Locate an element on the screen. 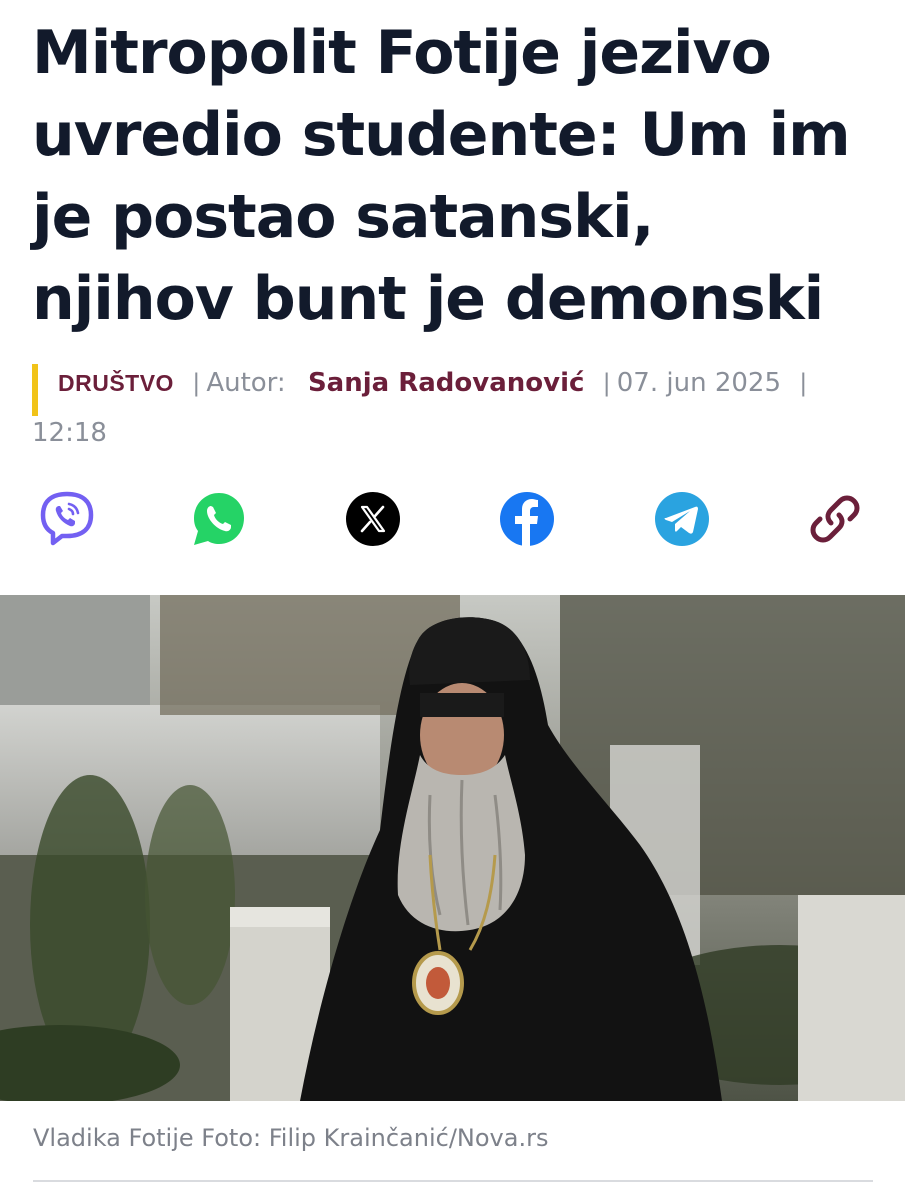 The height and width of the screenshot is (1200, 905). share-x-button is located at coordinates (373, 519).